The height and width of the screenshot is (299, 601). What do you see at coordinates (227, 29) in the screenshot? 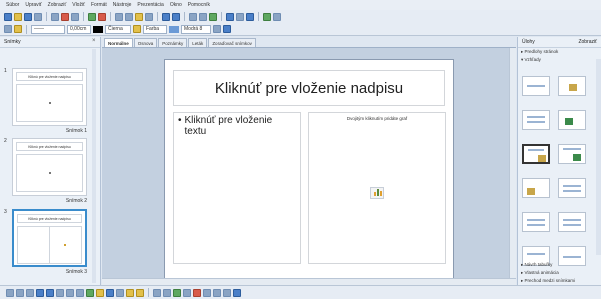
I see `area-icon` at bounding box center [227, 29].